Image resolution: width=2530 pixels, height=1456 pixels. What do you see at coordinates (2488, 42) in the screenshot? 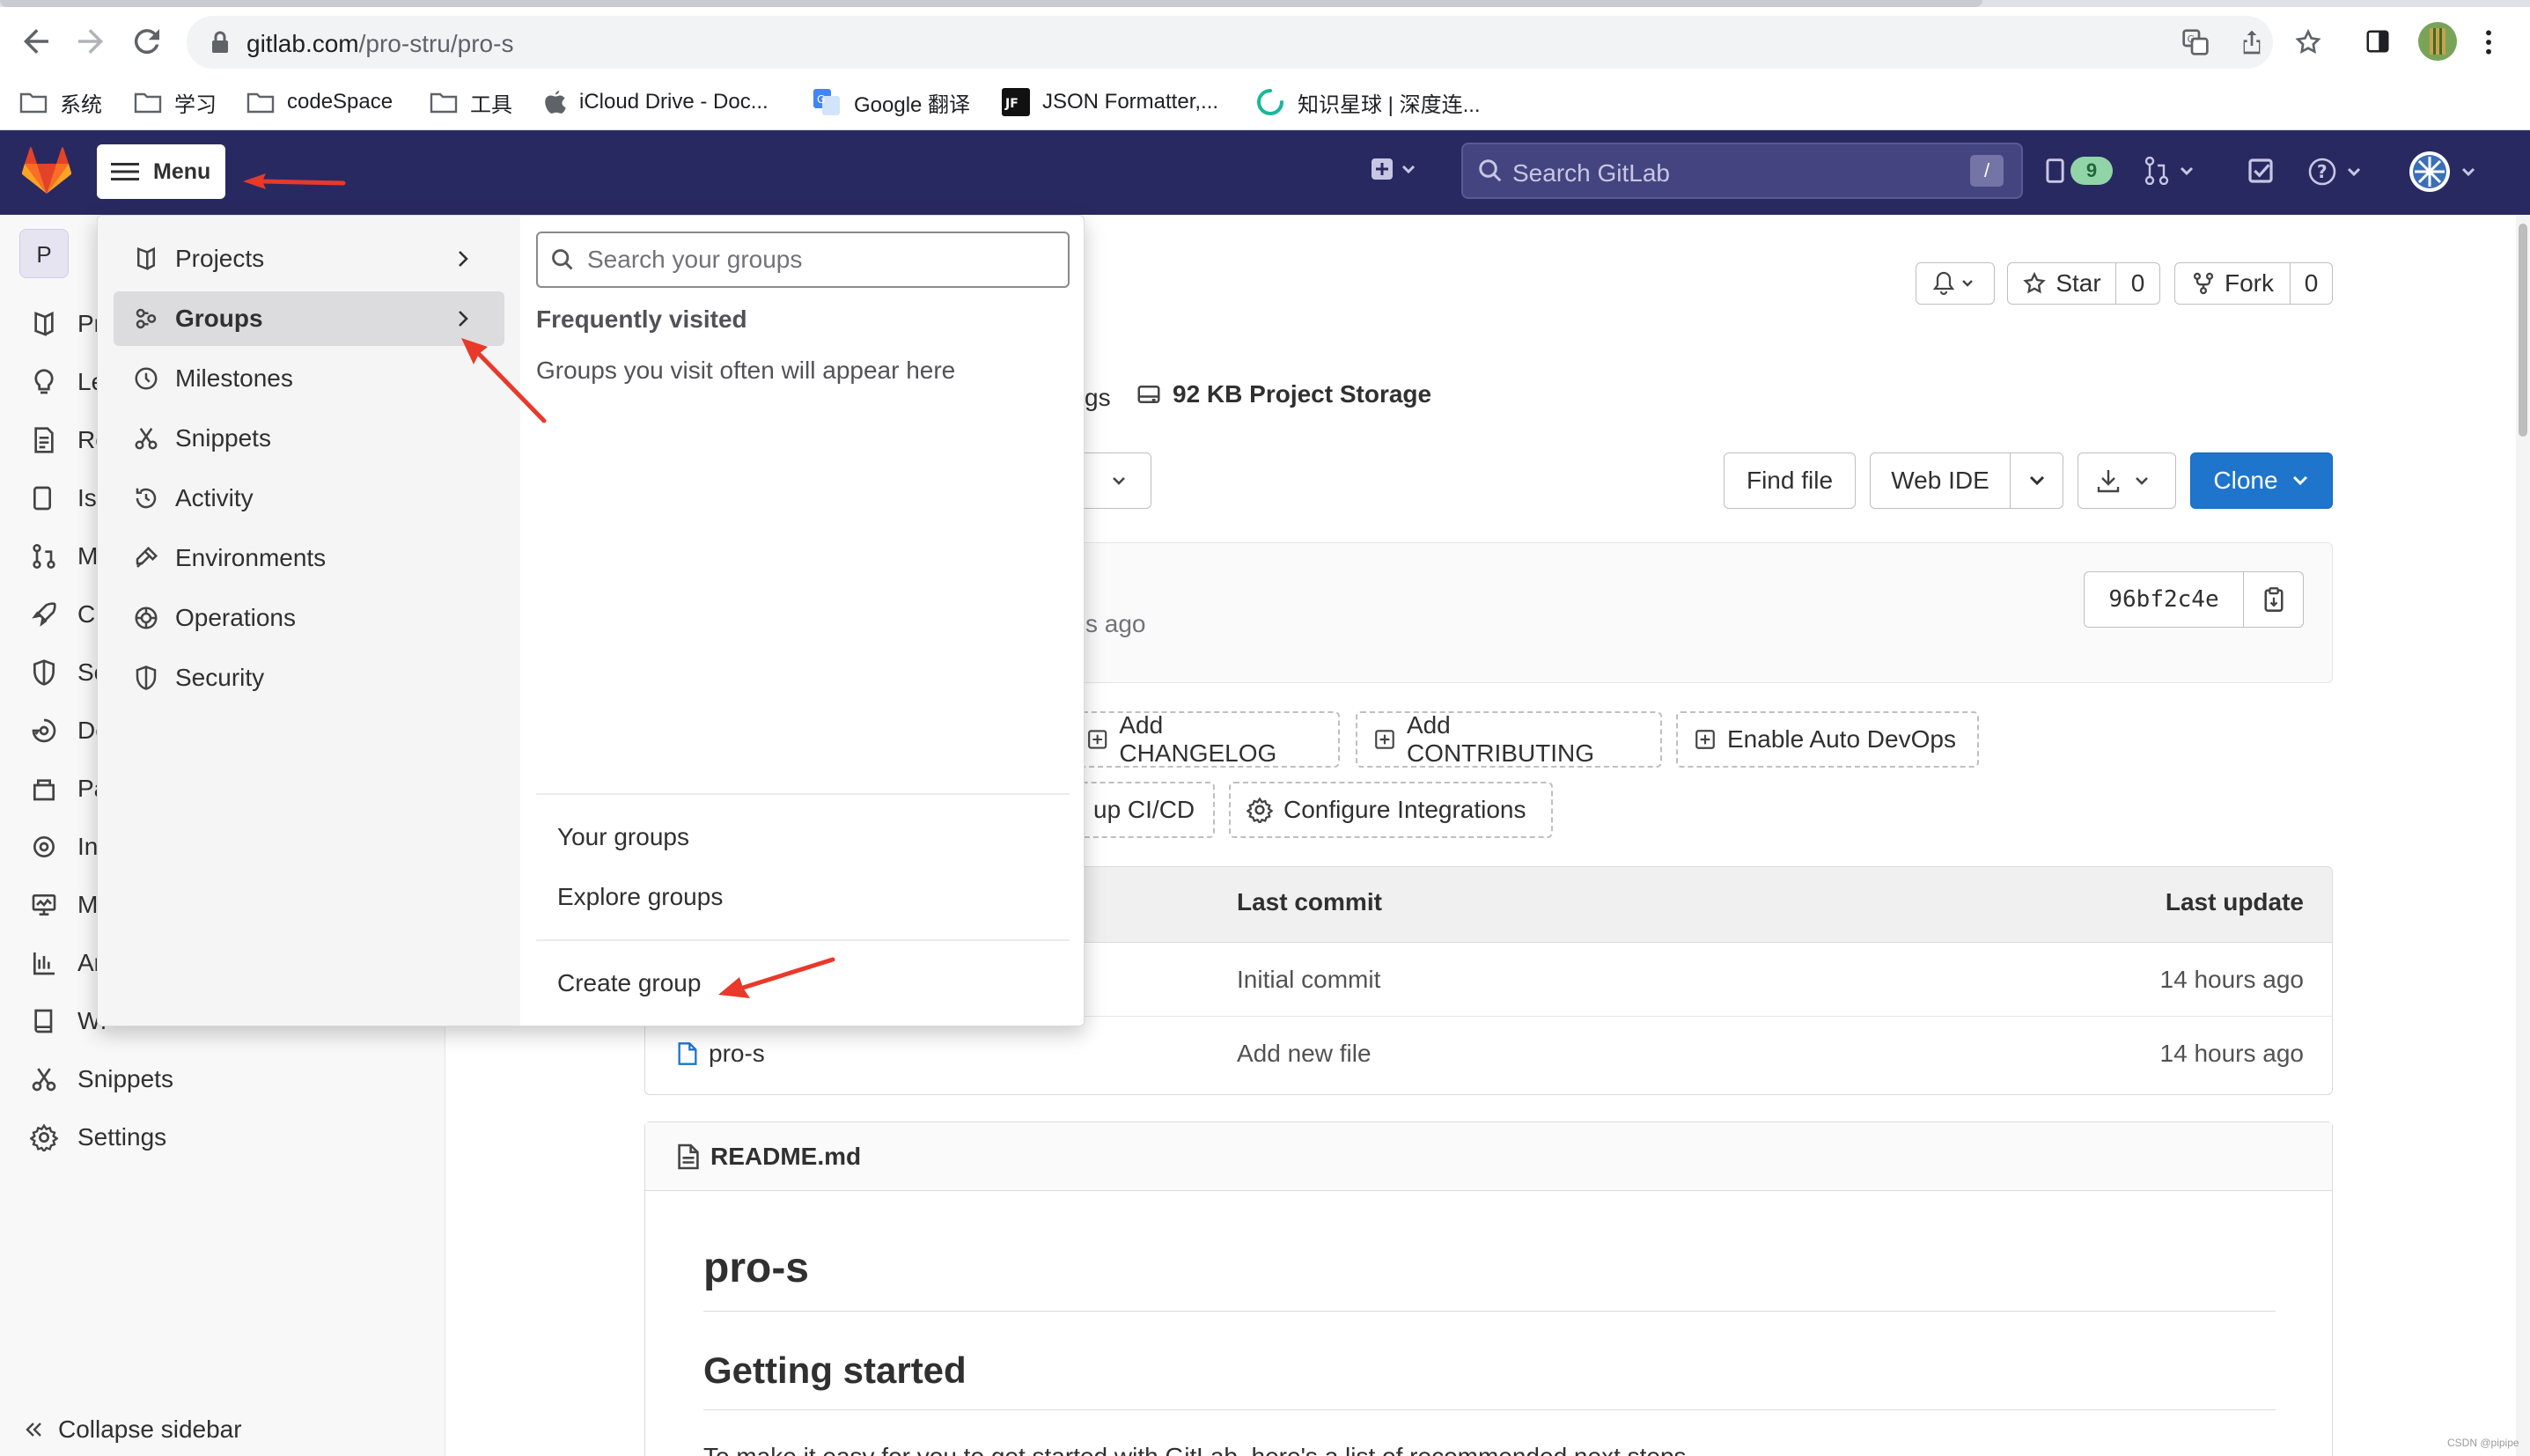
I see `browser-menu-icon` at bounding box center [2488, 42].